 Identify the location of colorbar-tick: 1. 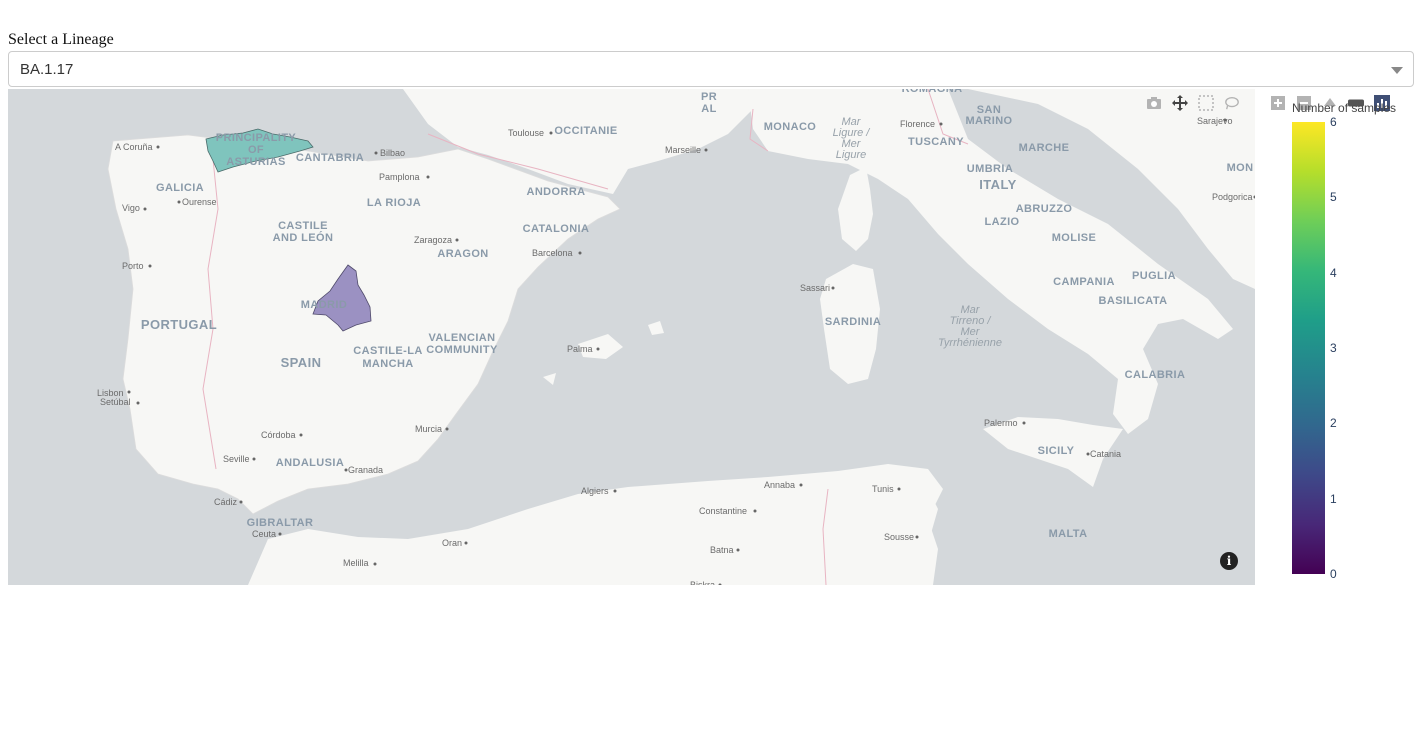
(1333, 498).